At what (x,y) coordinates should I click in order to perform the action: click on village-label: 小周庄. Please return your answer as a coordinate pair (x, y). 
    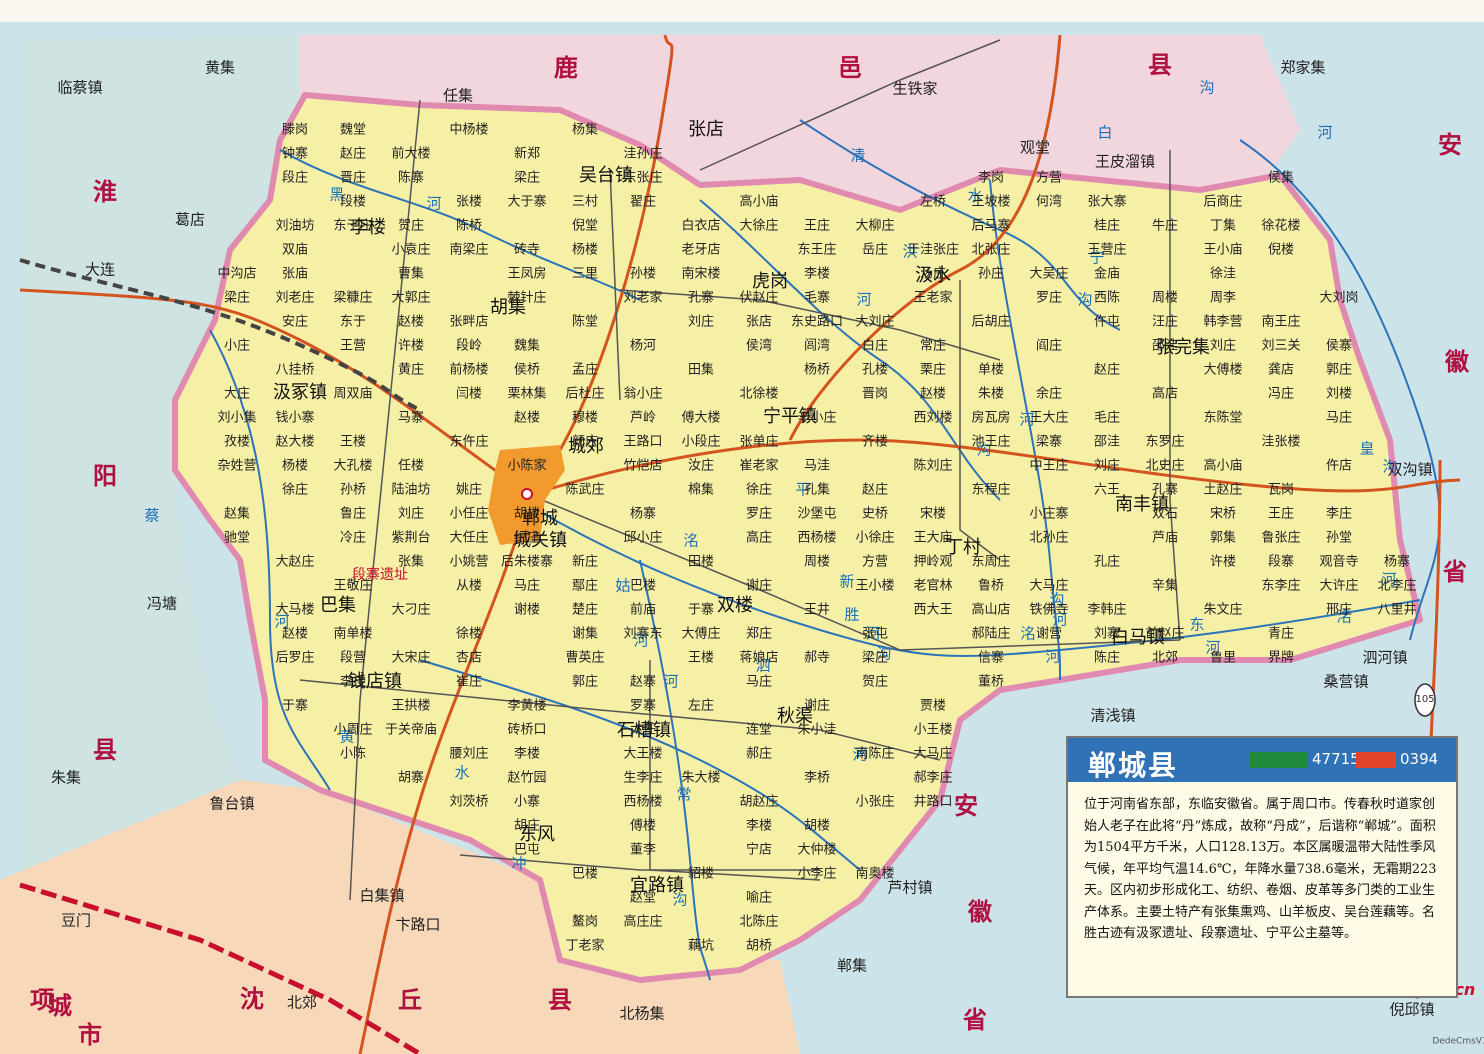
    Looking at the image, I should click on (353, 730).